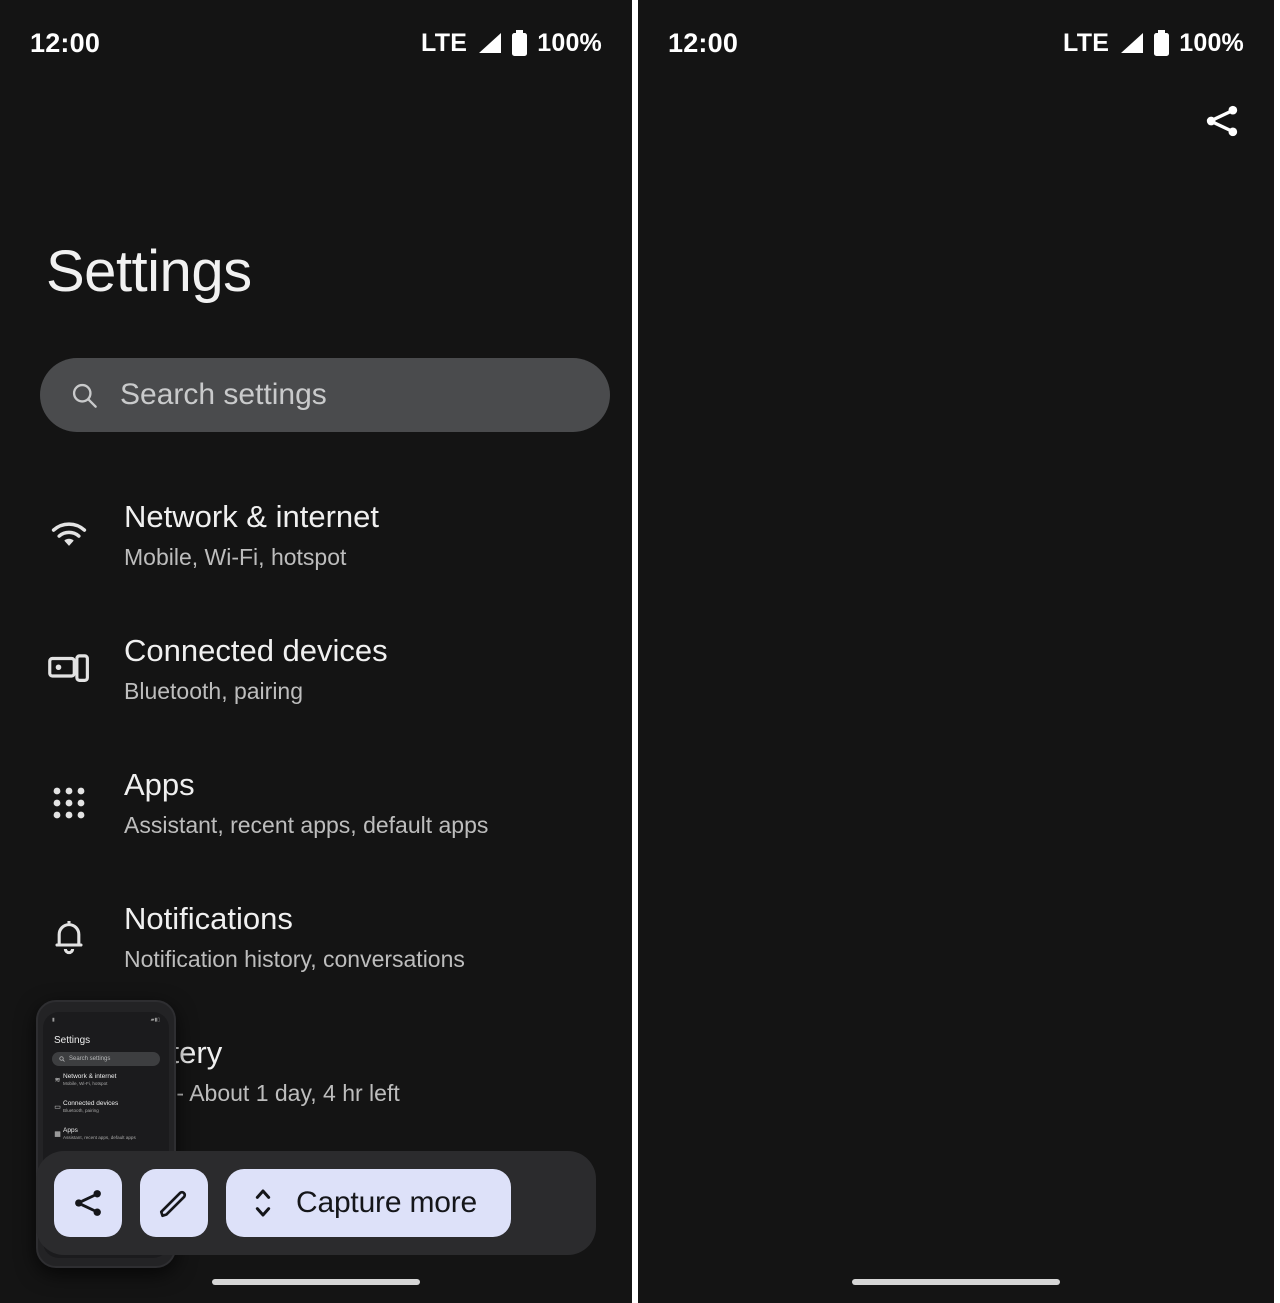 This screenshot has height=1303, width=1280. Describe the element at coordinates (223, 394) in the screenshot. I see `search-placeholder: Search settings` at that location.